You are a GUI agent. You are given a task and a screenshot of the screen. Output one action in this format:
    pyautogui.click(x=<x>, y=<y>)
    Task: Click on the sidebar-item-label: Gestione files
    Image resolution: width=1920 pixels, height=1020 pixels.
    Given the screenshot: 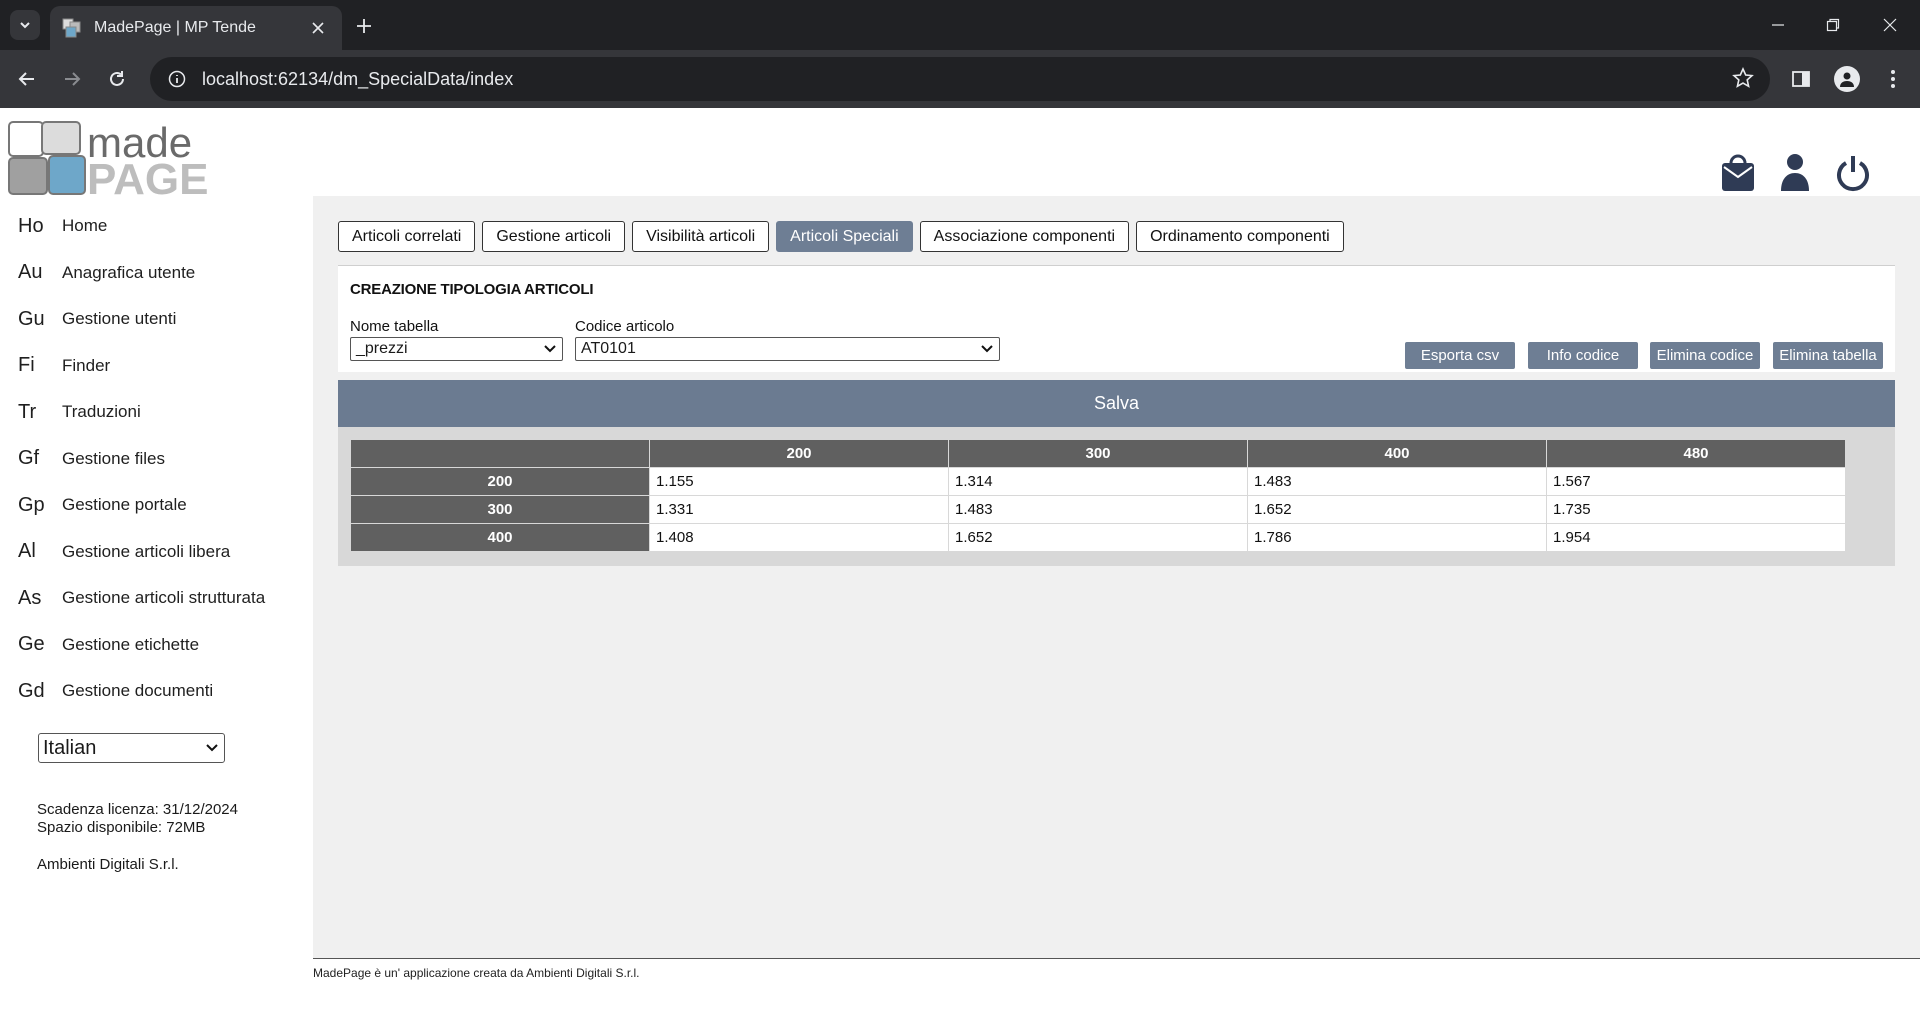 What is the action you would take?
    pyautogui.click(x=113, y=458)
    